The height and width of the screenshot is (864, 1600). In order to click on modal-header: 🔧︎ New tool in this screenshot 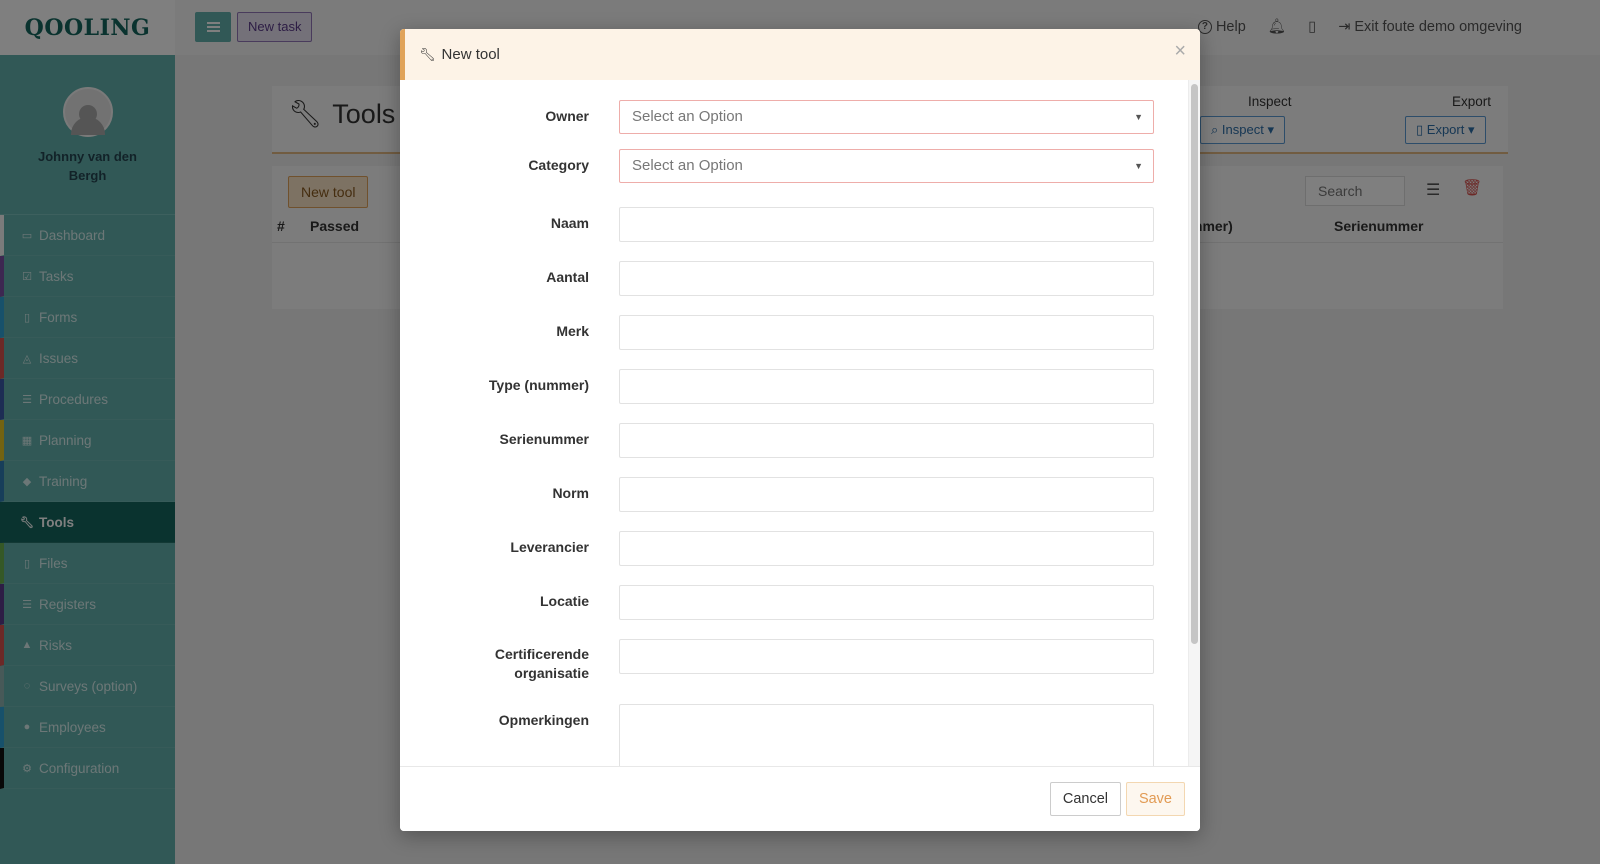, I will do `click(800, 54)`.